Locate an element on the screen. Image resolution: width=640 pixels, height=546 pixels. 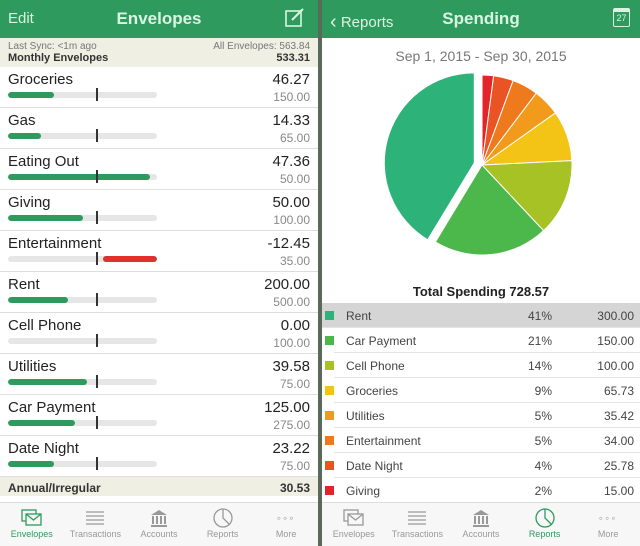
envelope-row: Date Night 23.22 75.00 is located at coordinates (159, 456).